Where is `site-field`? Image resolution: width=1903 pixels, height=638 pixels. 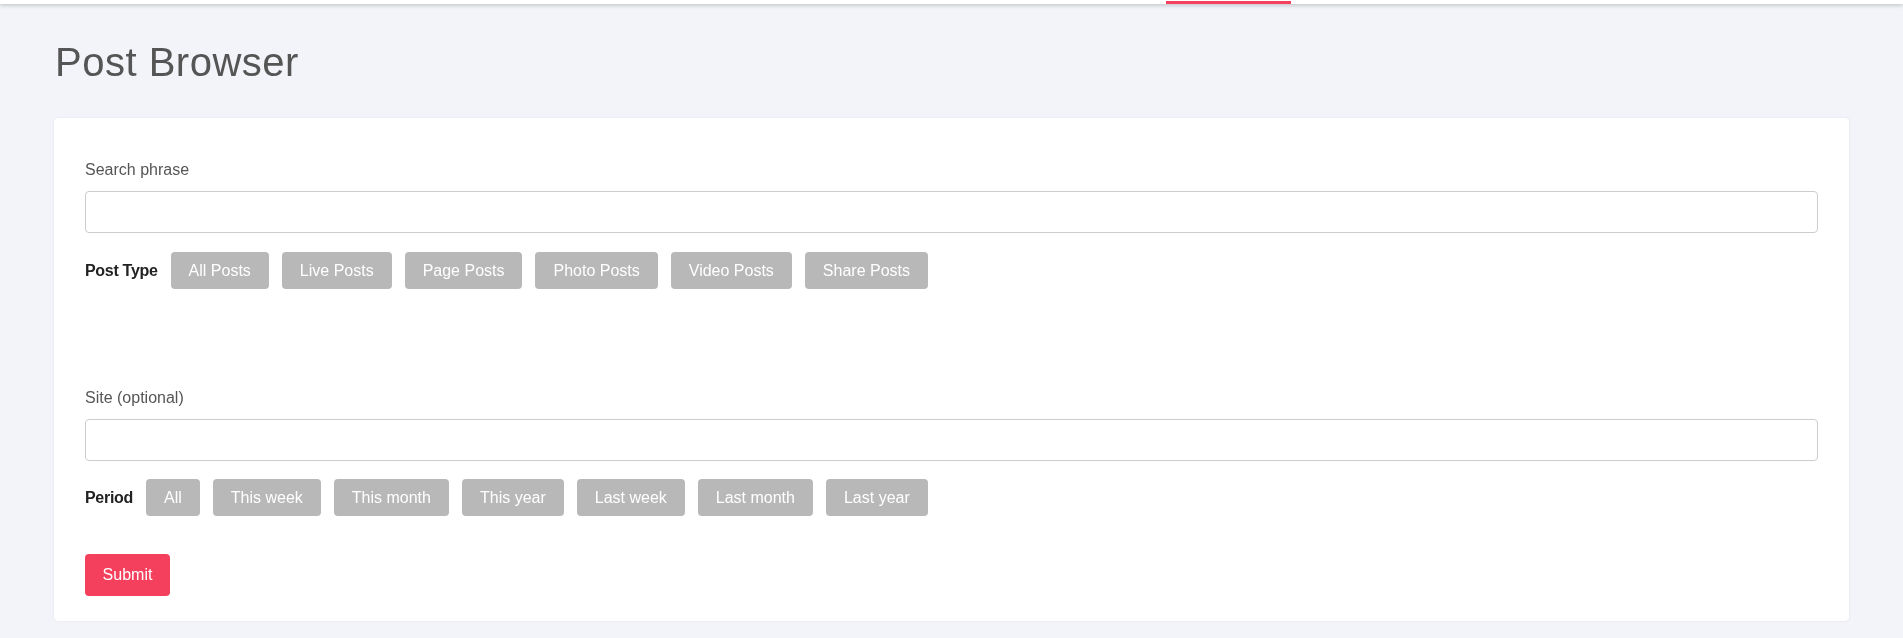
site-field is located at coordinates (951, 440).